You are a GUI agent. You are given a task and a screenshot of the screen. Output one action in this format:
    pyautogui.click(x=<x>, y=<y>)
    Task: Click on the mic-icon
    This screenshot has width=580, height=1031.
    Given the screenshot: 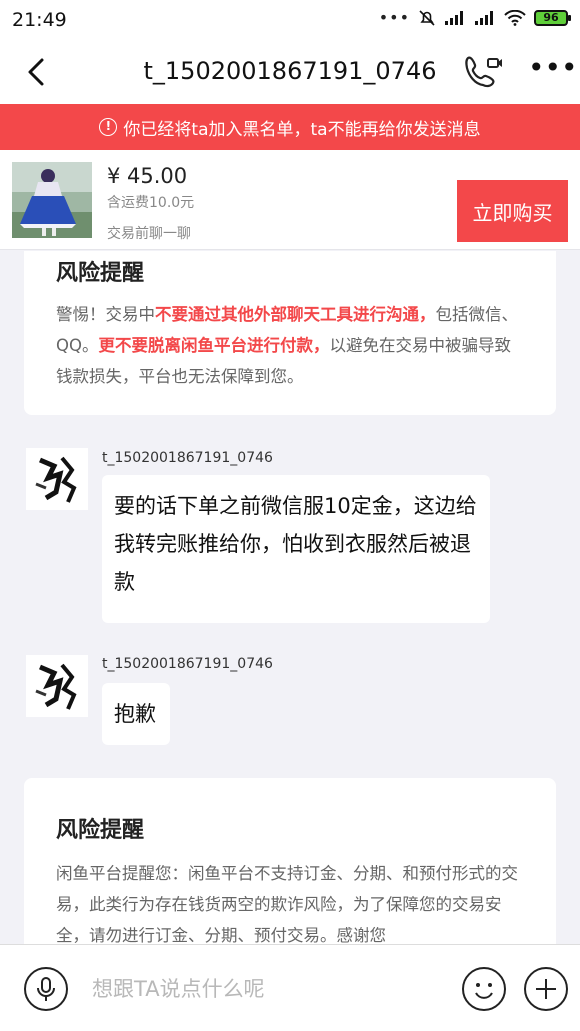 What is the action you would take?
    pyautogui.click(x=46, y=989)
    